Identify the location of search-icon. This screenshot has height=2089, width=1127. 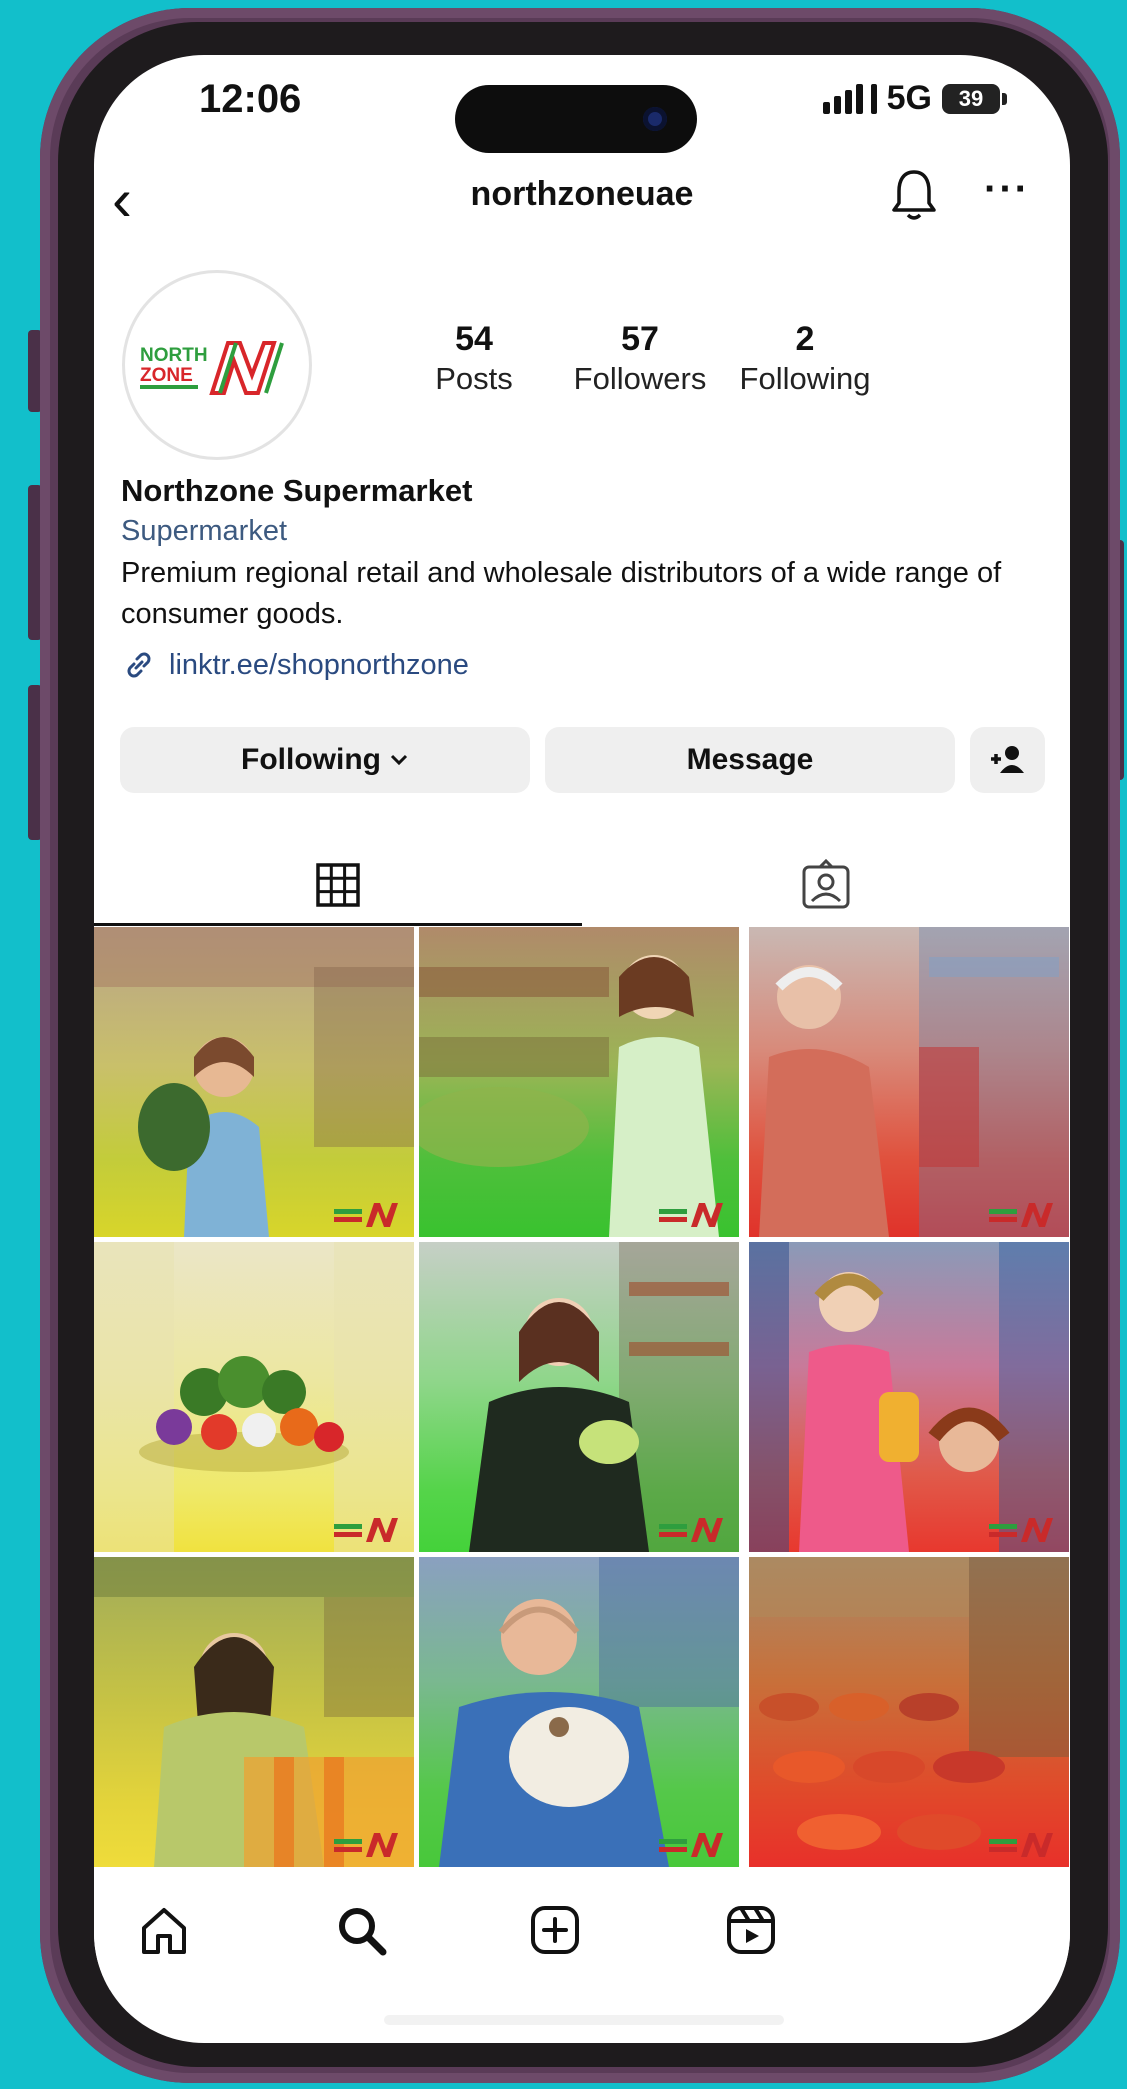
(363, 1932).